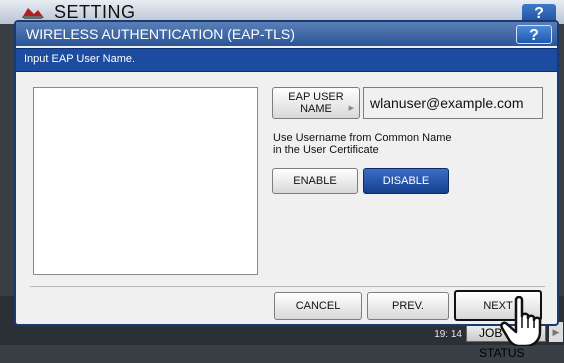 The width and height of the screenshot is (564, 363). What do you see at coordinates (315, 181) in the screenshot?
I see `enable-button: ENABLE` at bounding box center [315, 181].